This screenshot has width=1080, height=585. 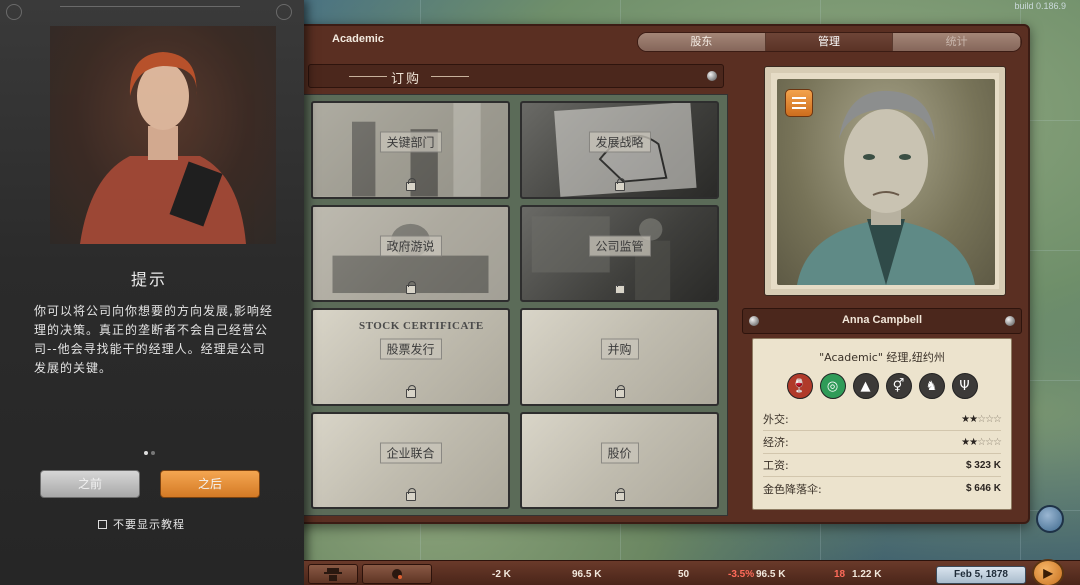 I want to click on order-card-stock-issue: STOCK CERTIFICATE 股票发行, so click(x=410, y=357).